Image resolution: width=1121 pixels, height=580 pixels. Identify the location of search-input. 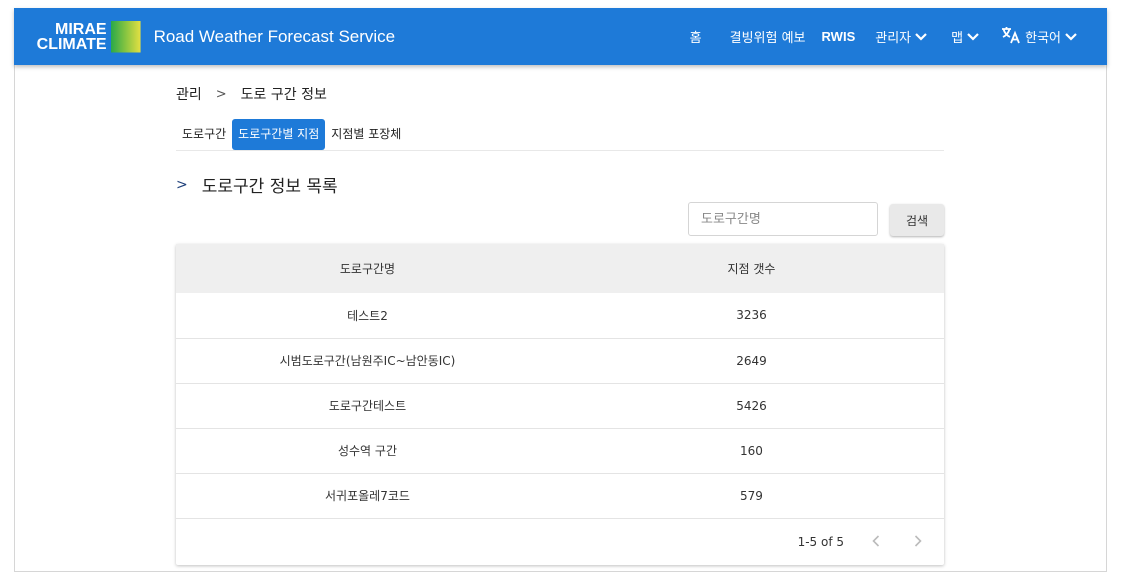
(783, 219).